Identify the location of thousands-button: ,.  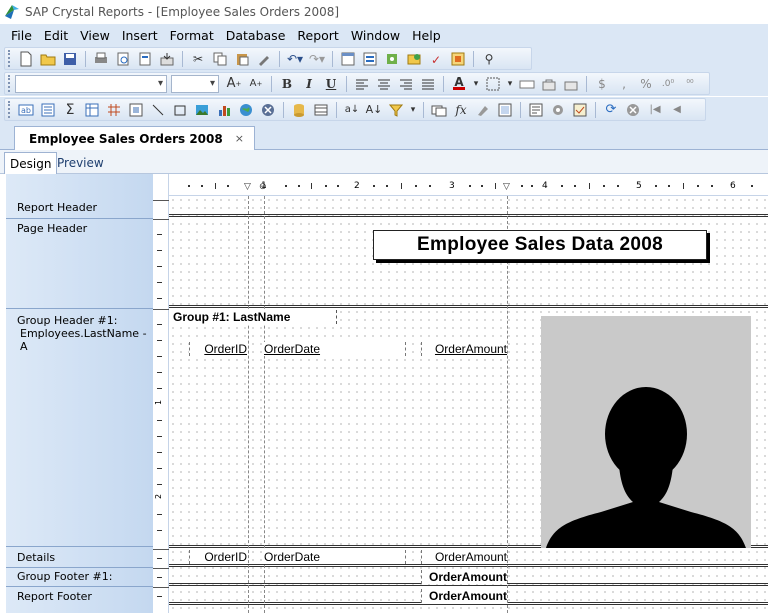
(624, 84).